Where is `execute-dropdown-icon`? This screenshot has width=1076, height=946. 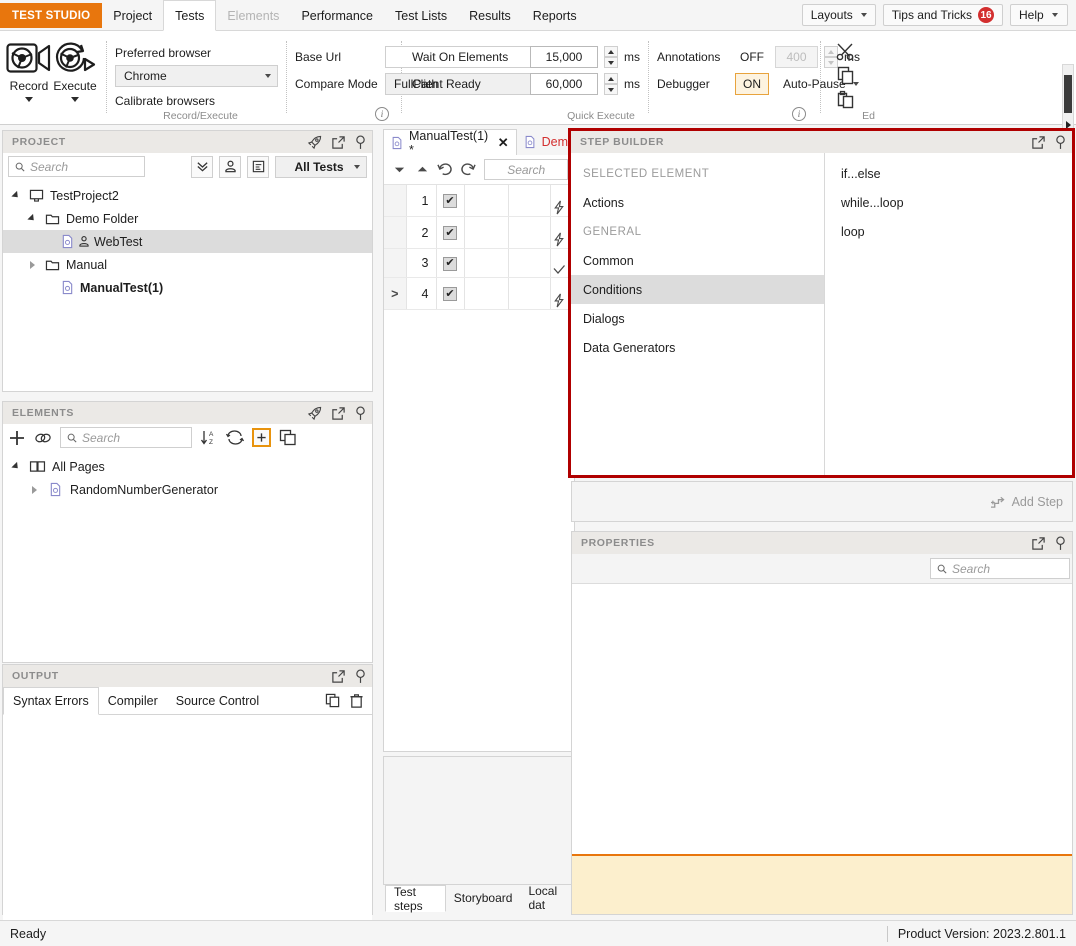
execute-dropdown-icon is located at coordinates (75, 99).